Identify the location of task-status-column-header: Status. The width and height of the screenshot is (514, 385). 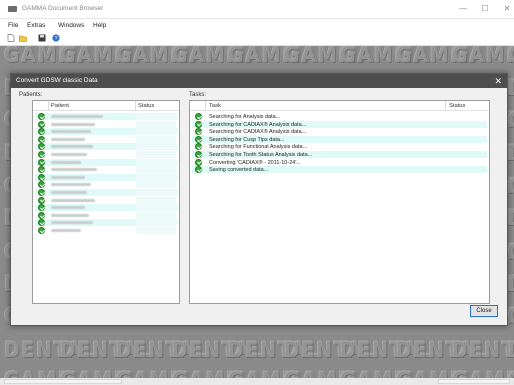
(457, 106).